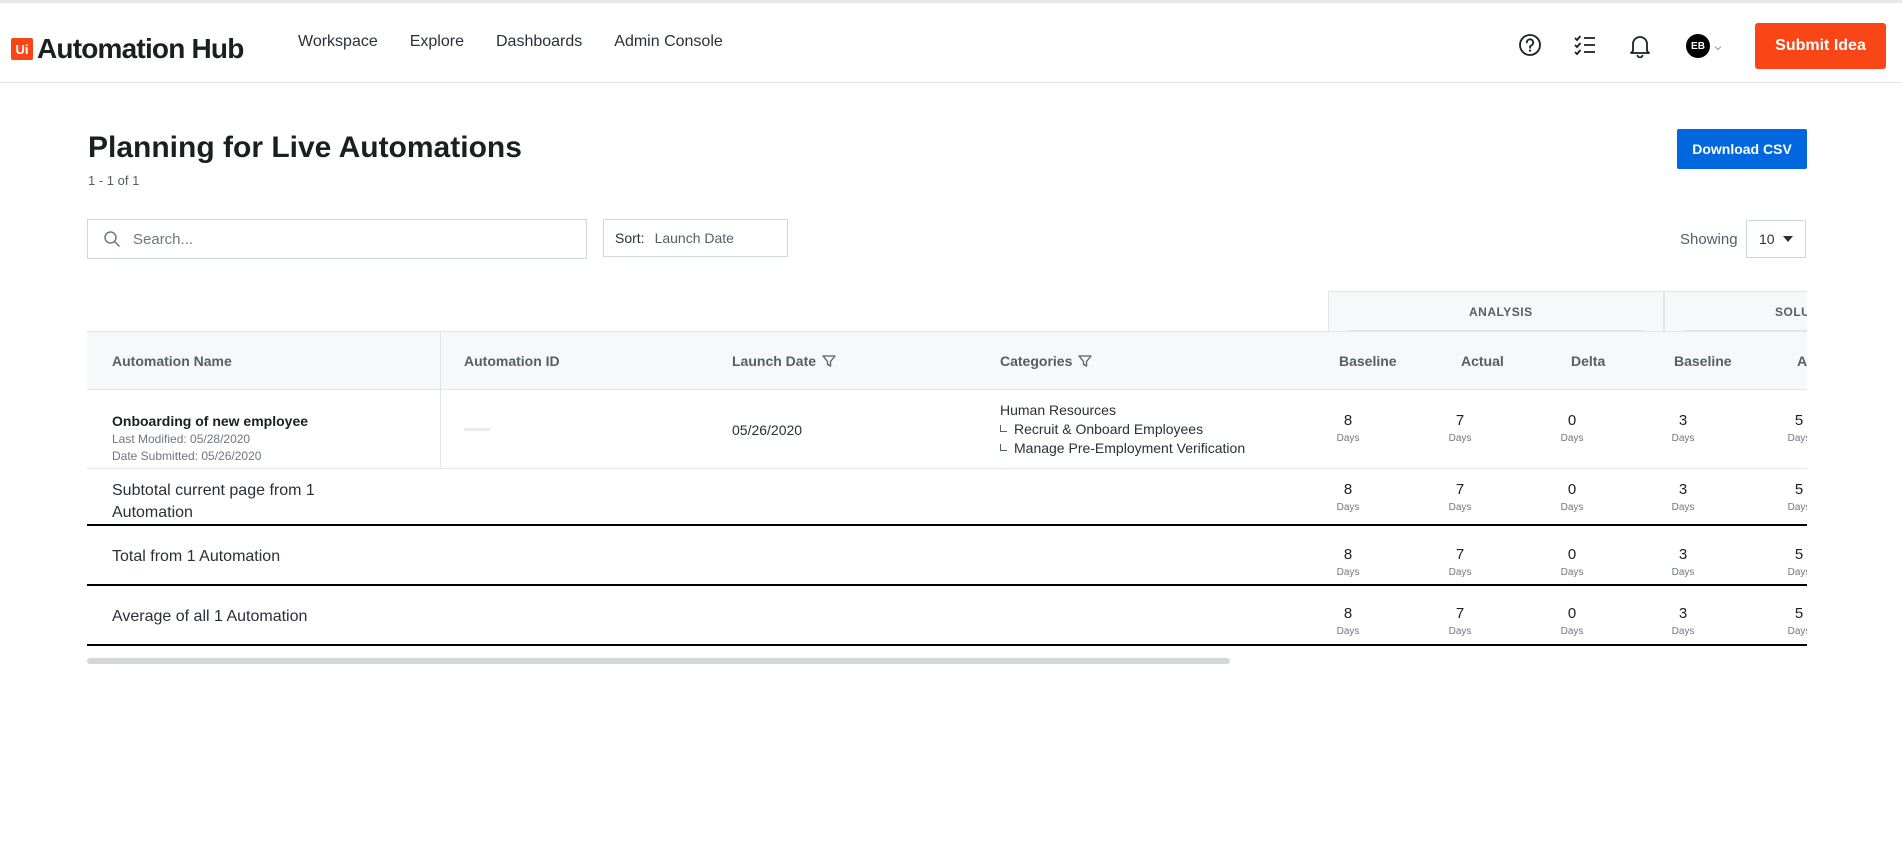 The image size is (1902, 868). Describe the element at coordinates (1460, 562) in the screenshot. I see `total-analysis-actual: 7 Days` at that location.